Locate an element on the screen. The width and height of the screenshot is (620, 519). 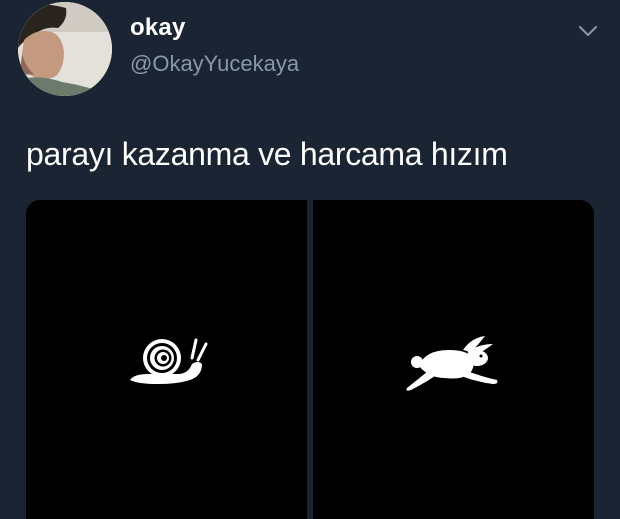
user-handle: @OkayYucekaya is located at coordinates (214, 64).